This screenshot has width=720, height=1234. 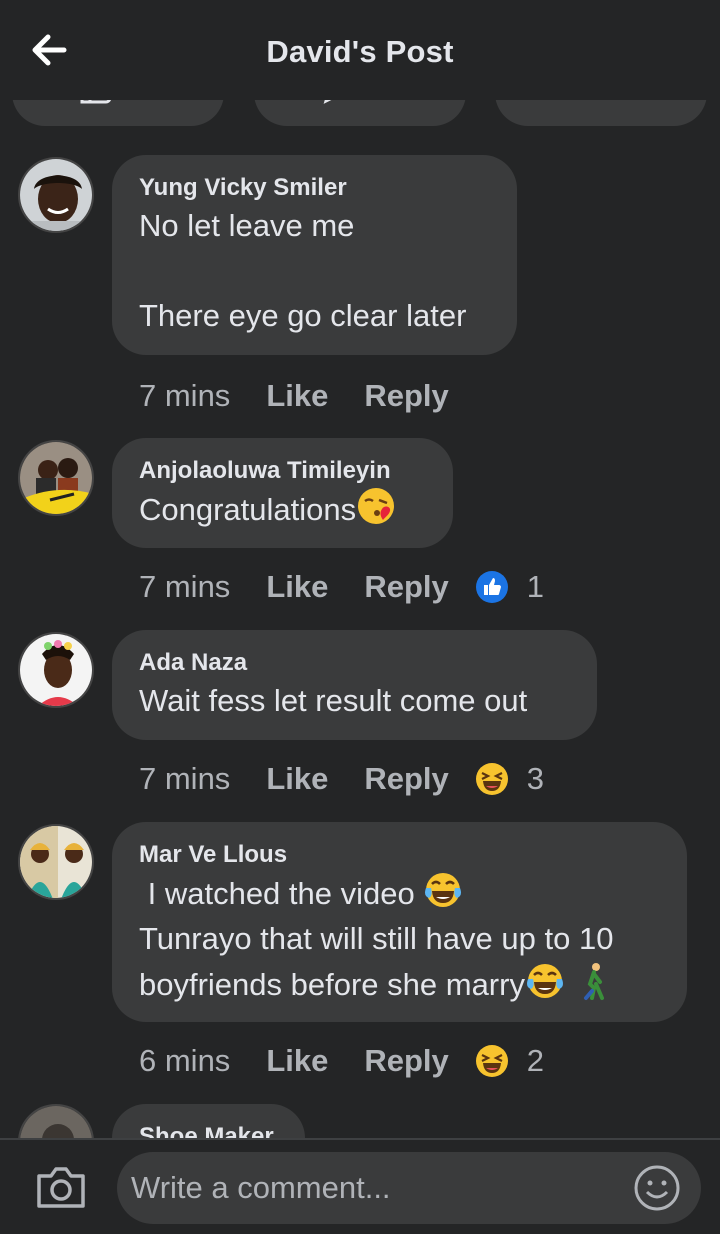 I want to click on page-title: David's Post, so click(x=360, y=51).